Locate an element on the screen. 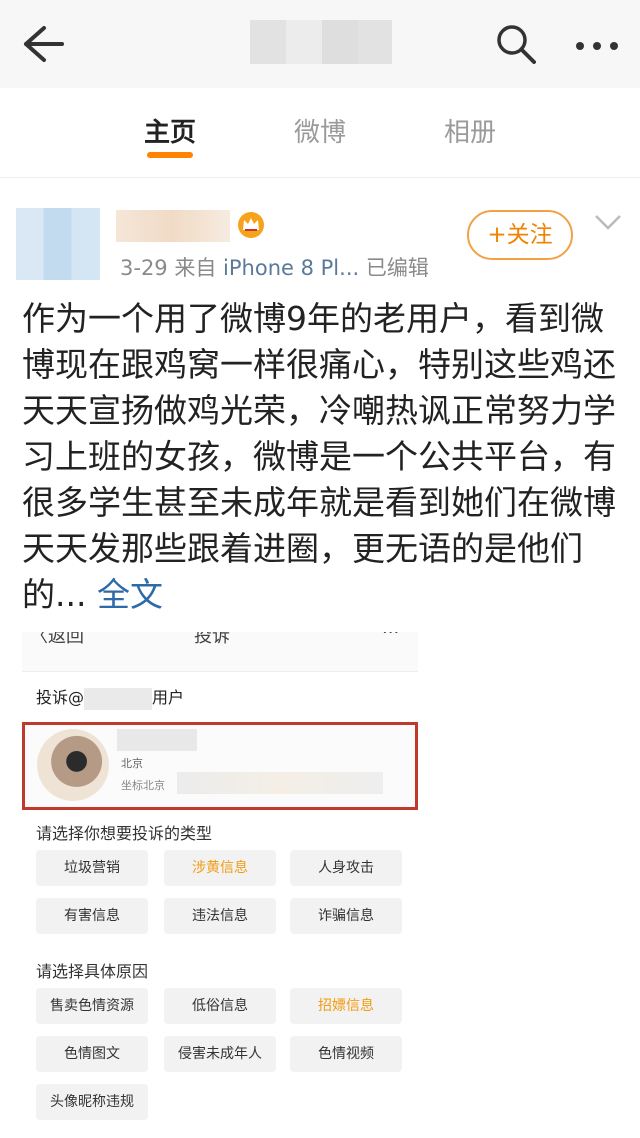 This screenshot has width=640, height=1138. type-chip: 人身攻击 is located at coordinates (346, 868).